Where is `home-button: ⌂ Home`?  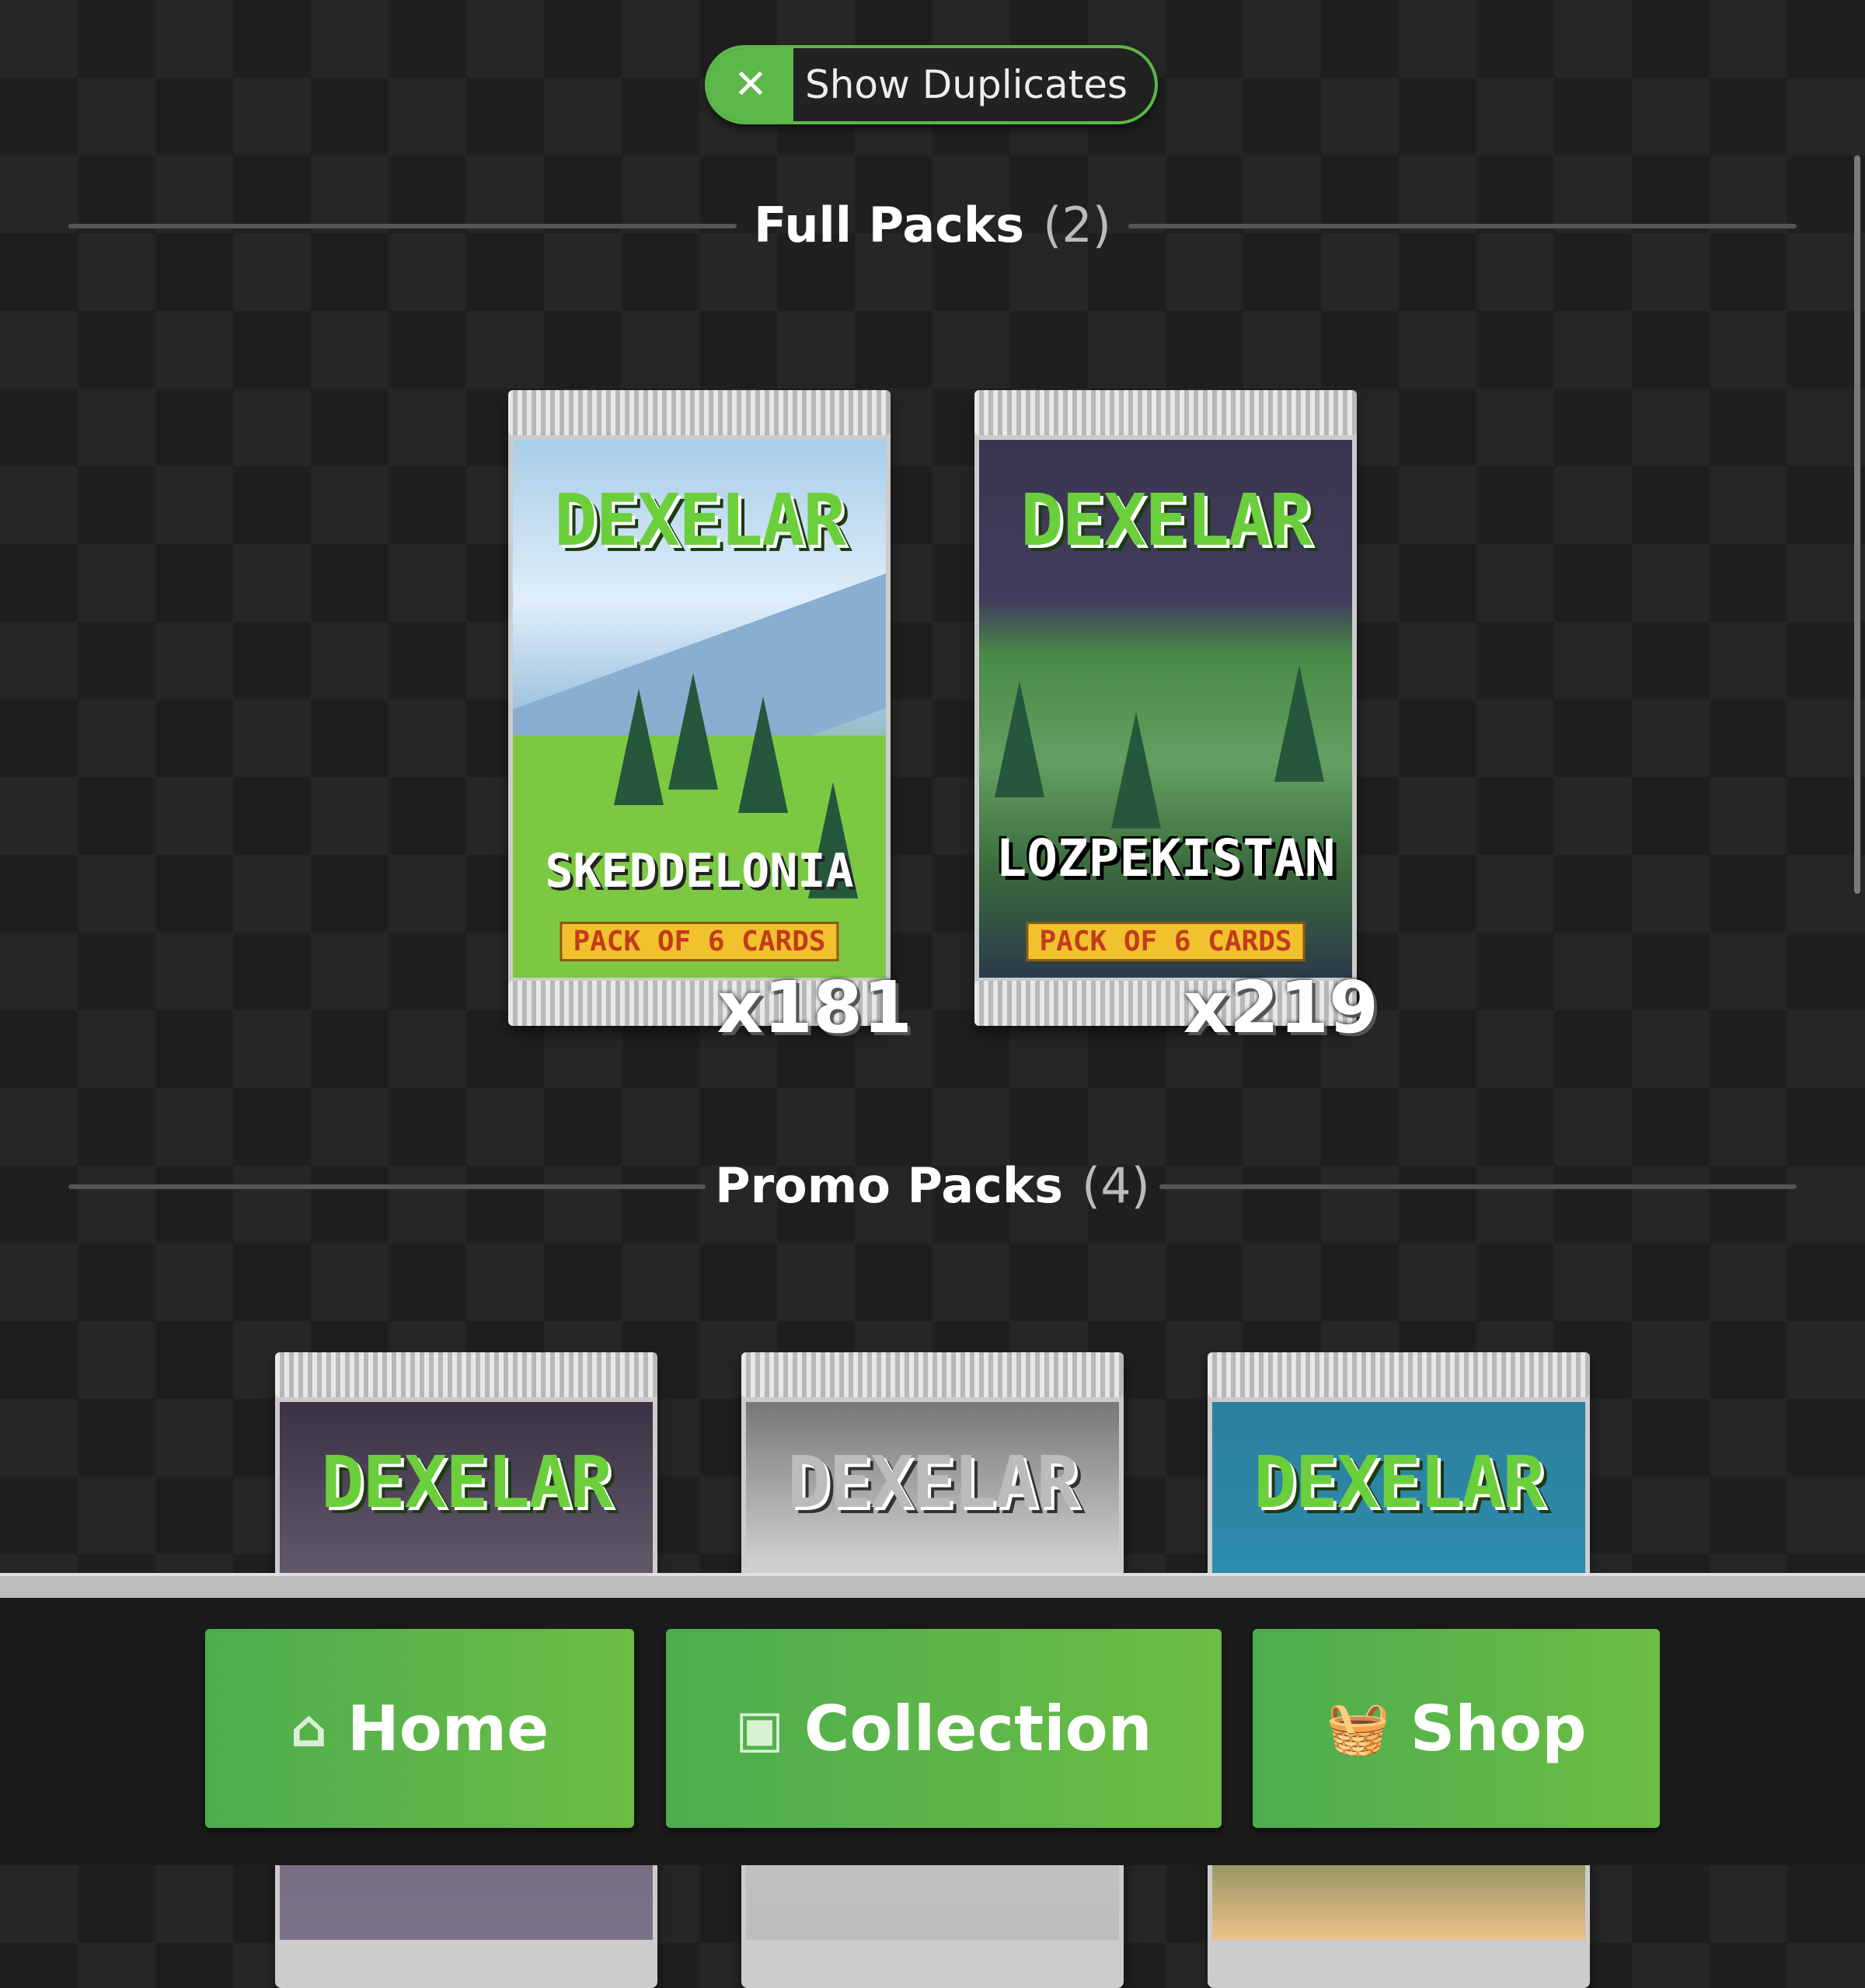
home-button: ⌂ Home is located at coordinates (419, 1728).